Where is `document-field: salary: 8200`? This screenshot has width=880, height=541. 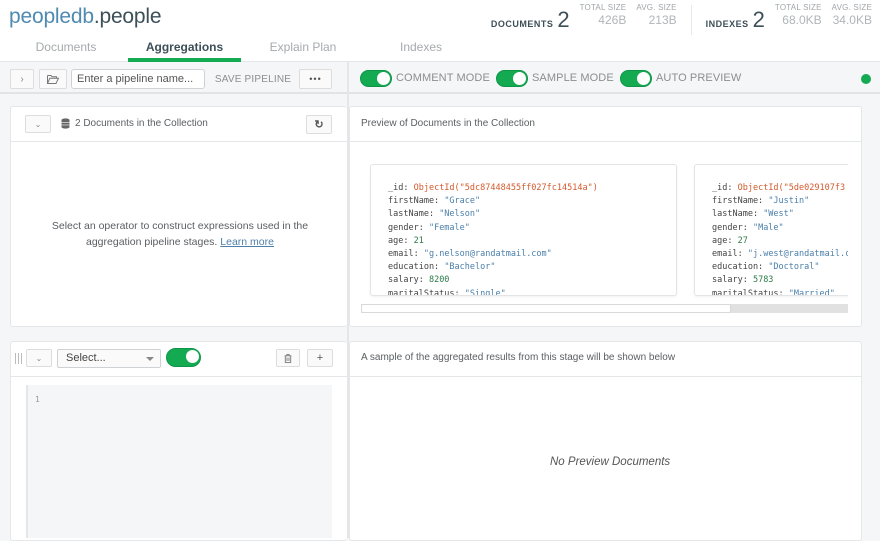 document-field: salary: 8200 is located at coordinates (493, 280).